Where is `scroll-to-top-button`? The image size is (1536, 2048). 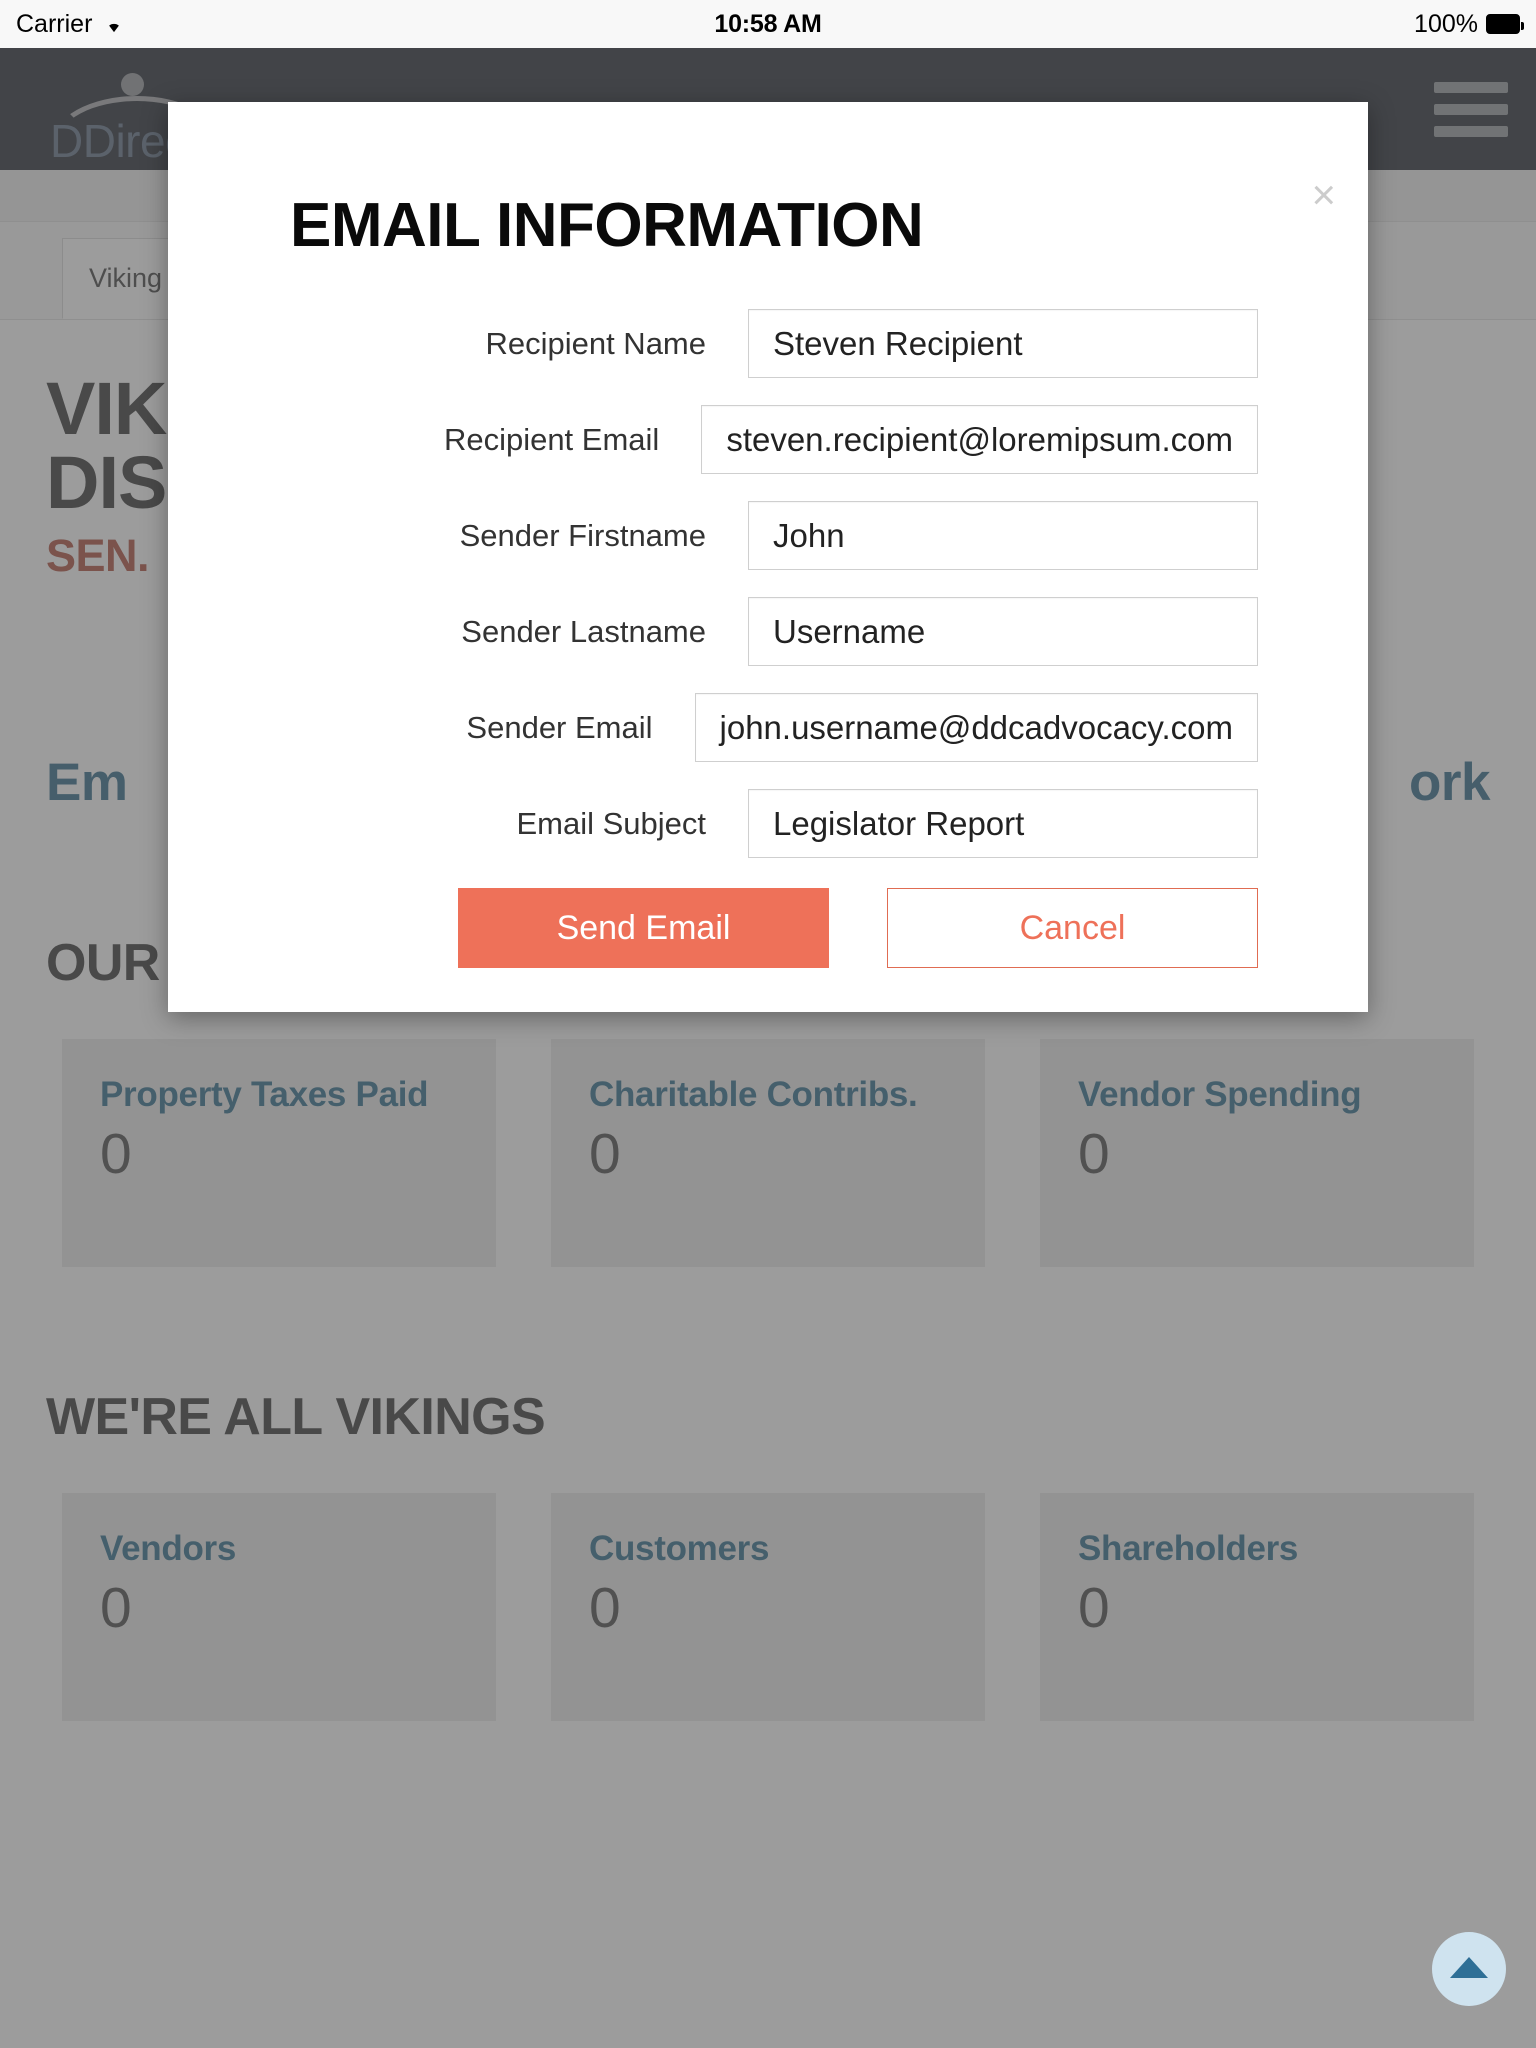
scroll-to-top-button is located at coordinates (1469, 1969).